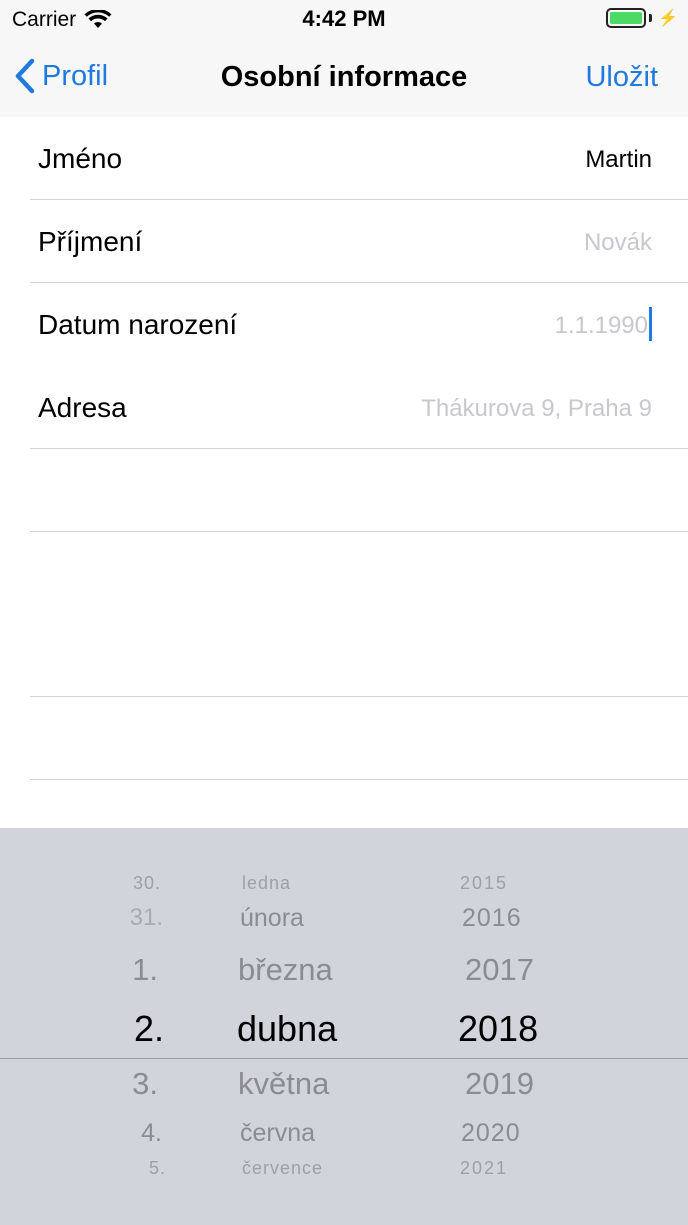 The image size is (688, 1225). I want to click on form-row-last-name: Příjmení Novák, so click(359, 241).